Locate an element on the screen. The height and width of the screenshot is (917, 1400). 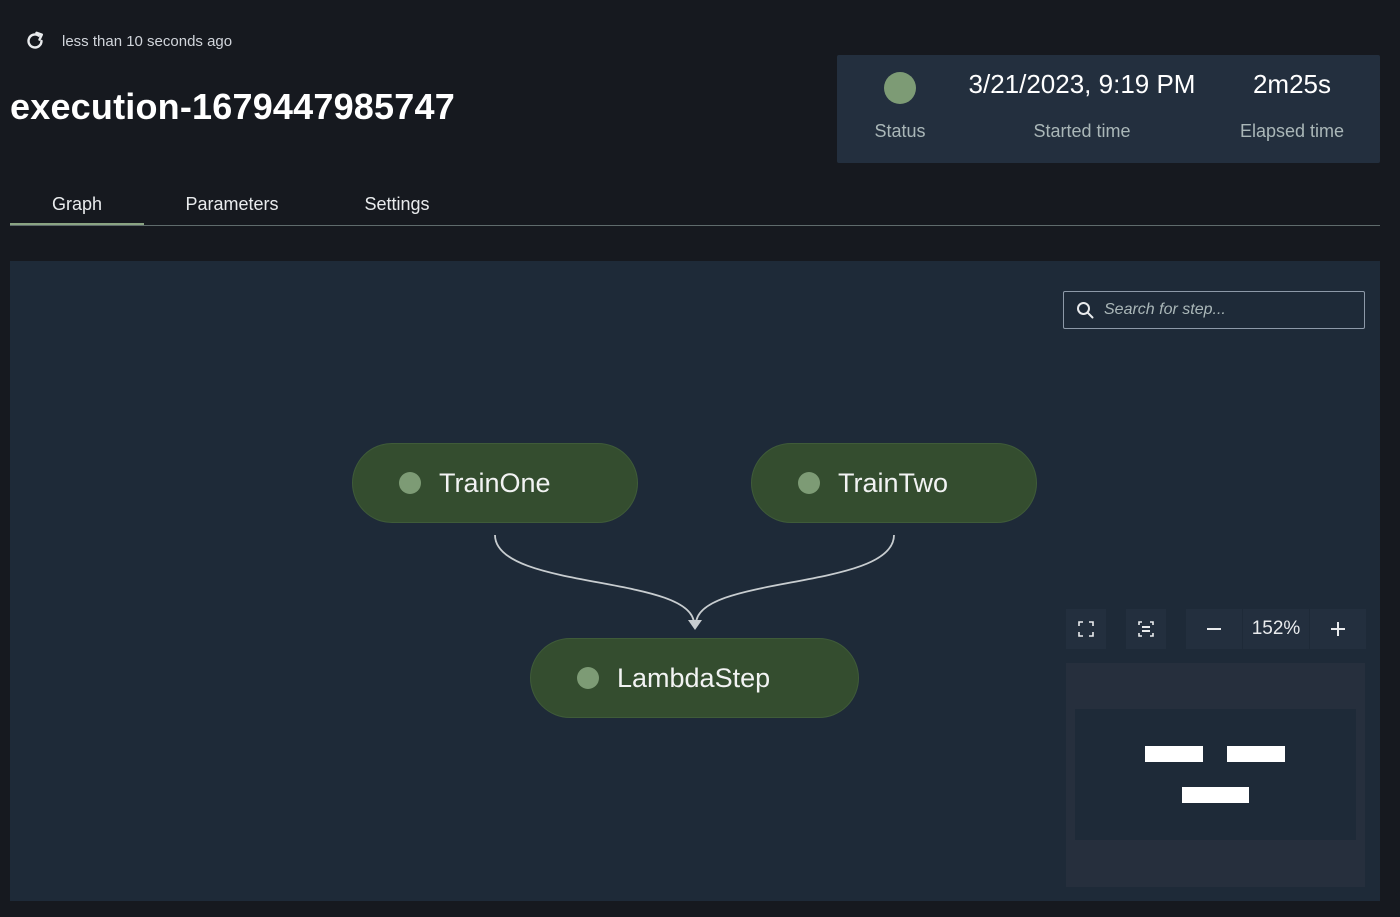
step-label: TrainTwo is located at coordinates (893, 482).